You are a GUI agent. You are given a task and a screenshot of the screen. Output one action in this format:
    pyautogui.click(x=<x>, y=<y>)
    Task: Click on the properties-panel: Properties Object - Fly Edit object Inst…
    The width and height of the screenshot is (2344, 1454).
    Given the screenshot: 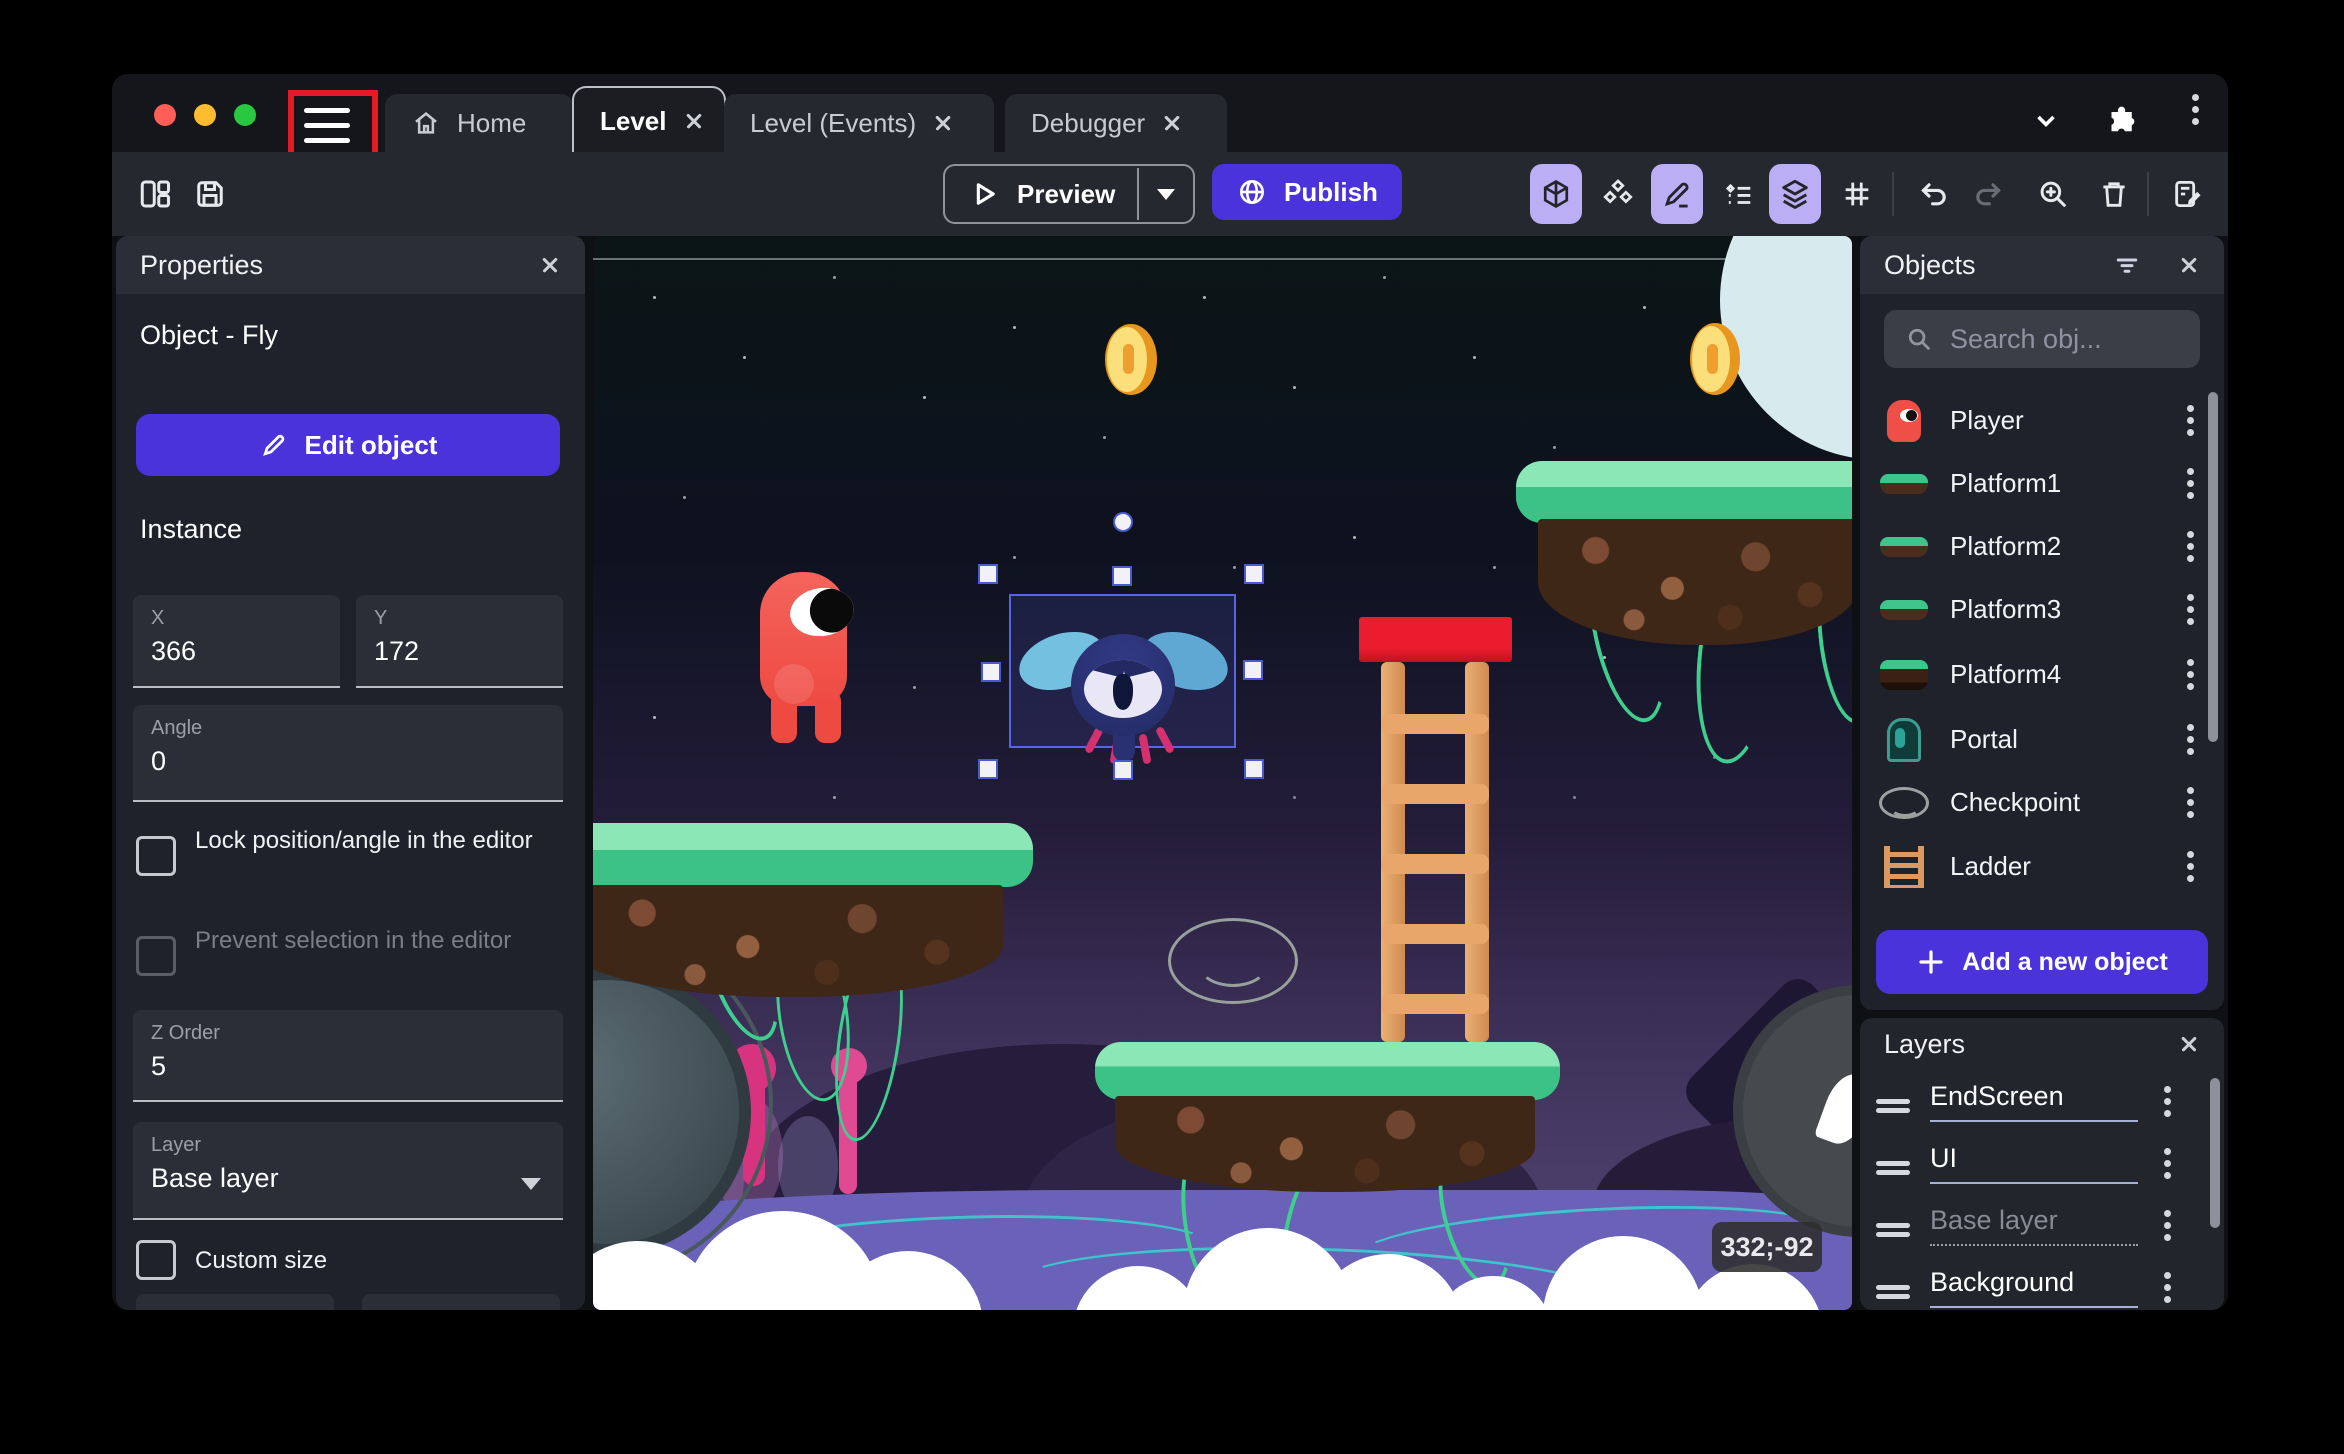 What is the action you would take?
    pyautogui.click(x=350, y=773)
    